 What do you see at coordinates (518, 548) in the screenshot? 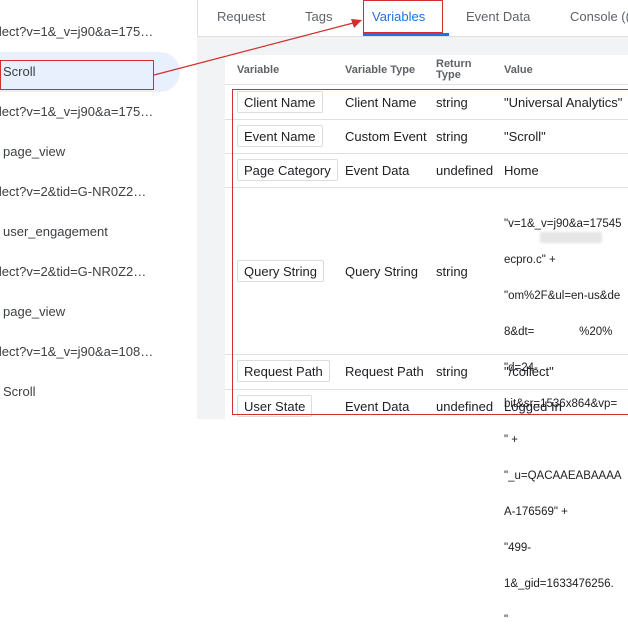
I see `value-line: "499-` at bounding box center [518, 548].